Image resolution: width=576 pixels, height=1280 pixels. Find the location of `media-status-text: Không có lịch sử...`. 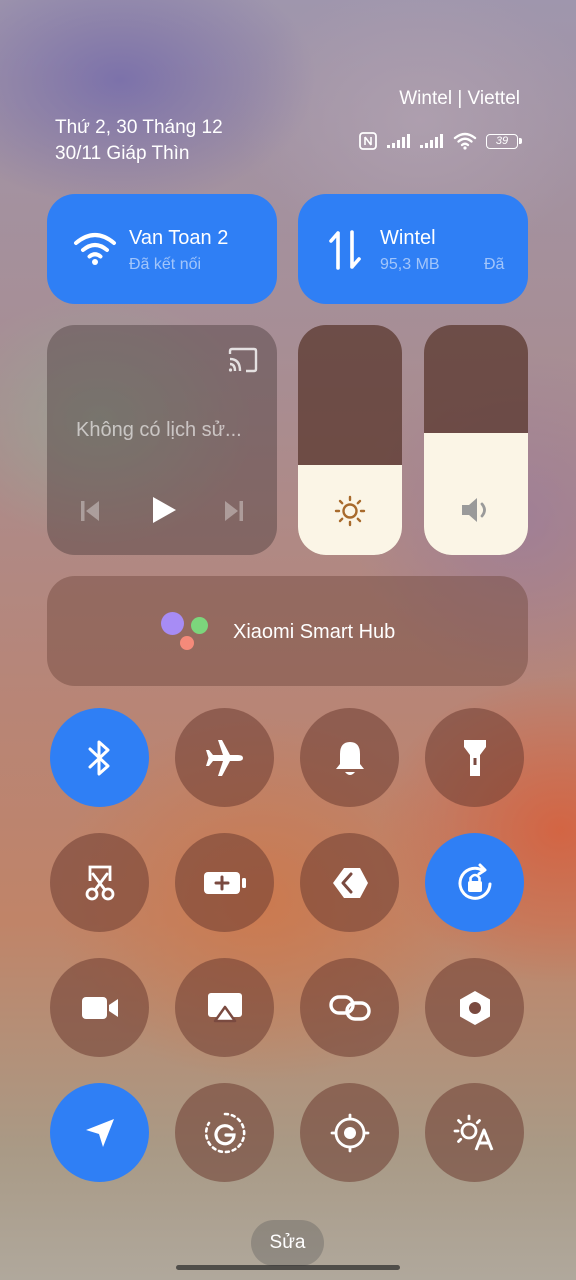

media-status-text: Không có lịch sử... is located at coordinates (159, 430).